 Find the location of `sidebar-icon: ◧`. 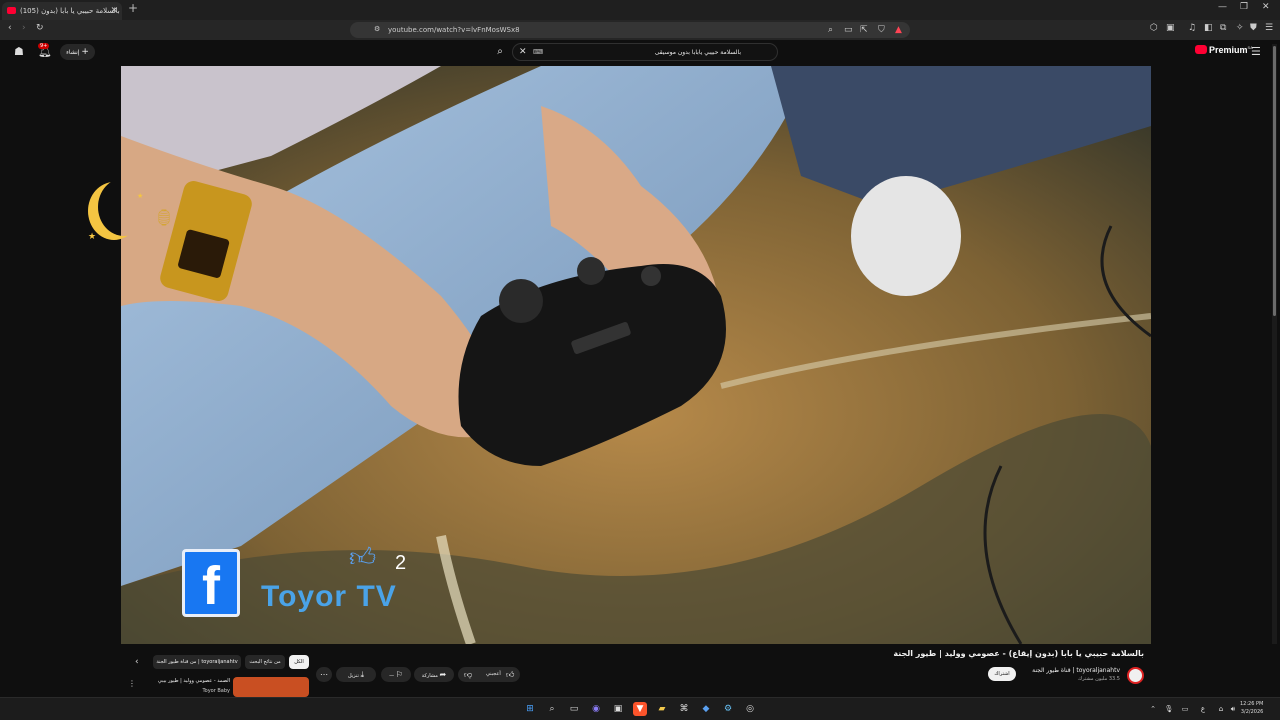

sidebar-icon: ◧ is located at coordinates (1208, 28).